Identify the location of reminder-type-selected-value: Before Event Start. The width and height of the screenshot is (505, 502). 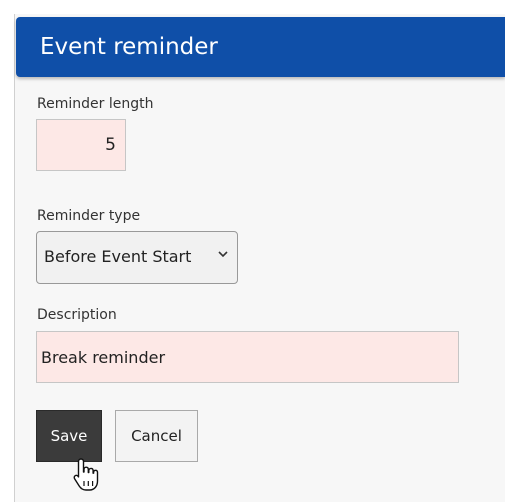
(118, 256).